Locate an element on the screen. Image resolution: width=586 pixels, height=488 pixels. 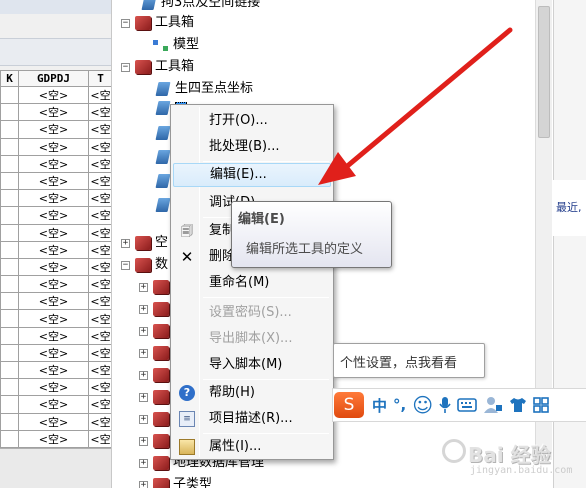
tool-icon is located at coordinates (149, 5).